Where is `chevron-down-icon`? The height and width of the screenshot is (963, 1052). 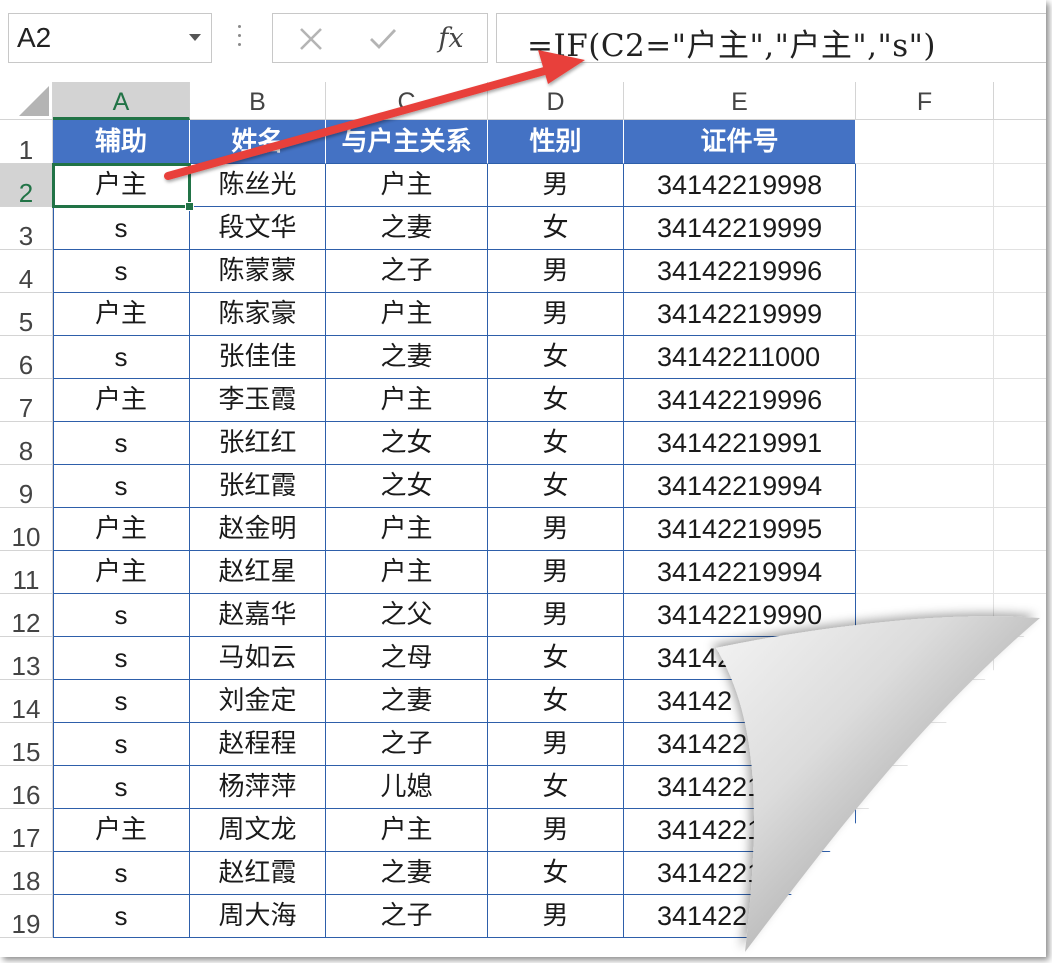 chevron-down-icon is located at coordinates (195, 37).